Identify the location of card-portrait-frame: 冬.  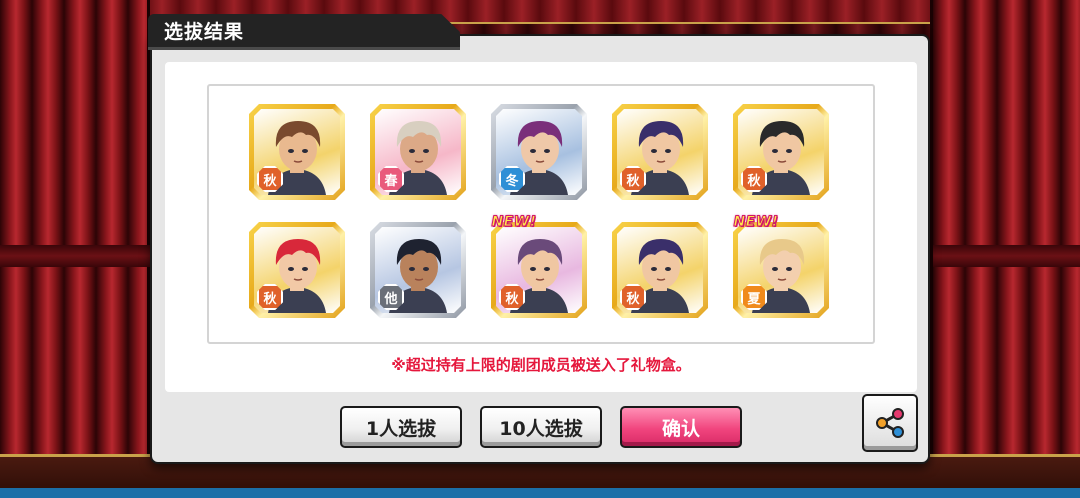
(539, 152).